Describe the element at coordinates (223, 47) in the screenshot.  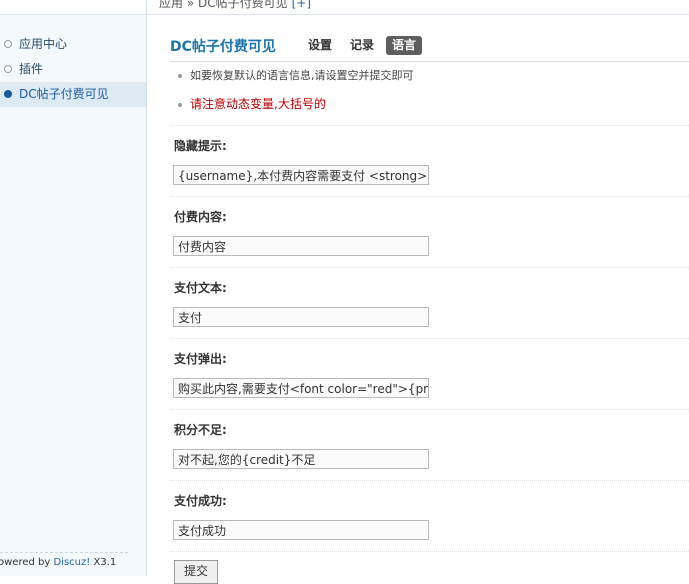
I see `page-title: DC帖子付费可见` at that location.